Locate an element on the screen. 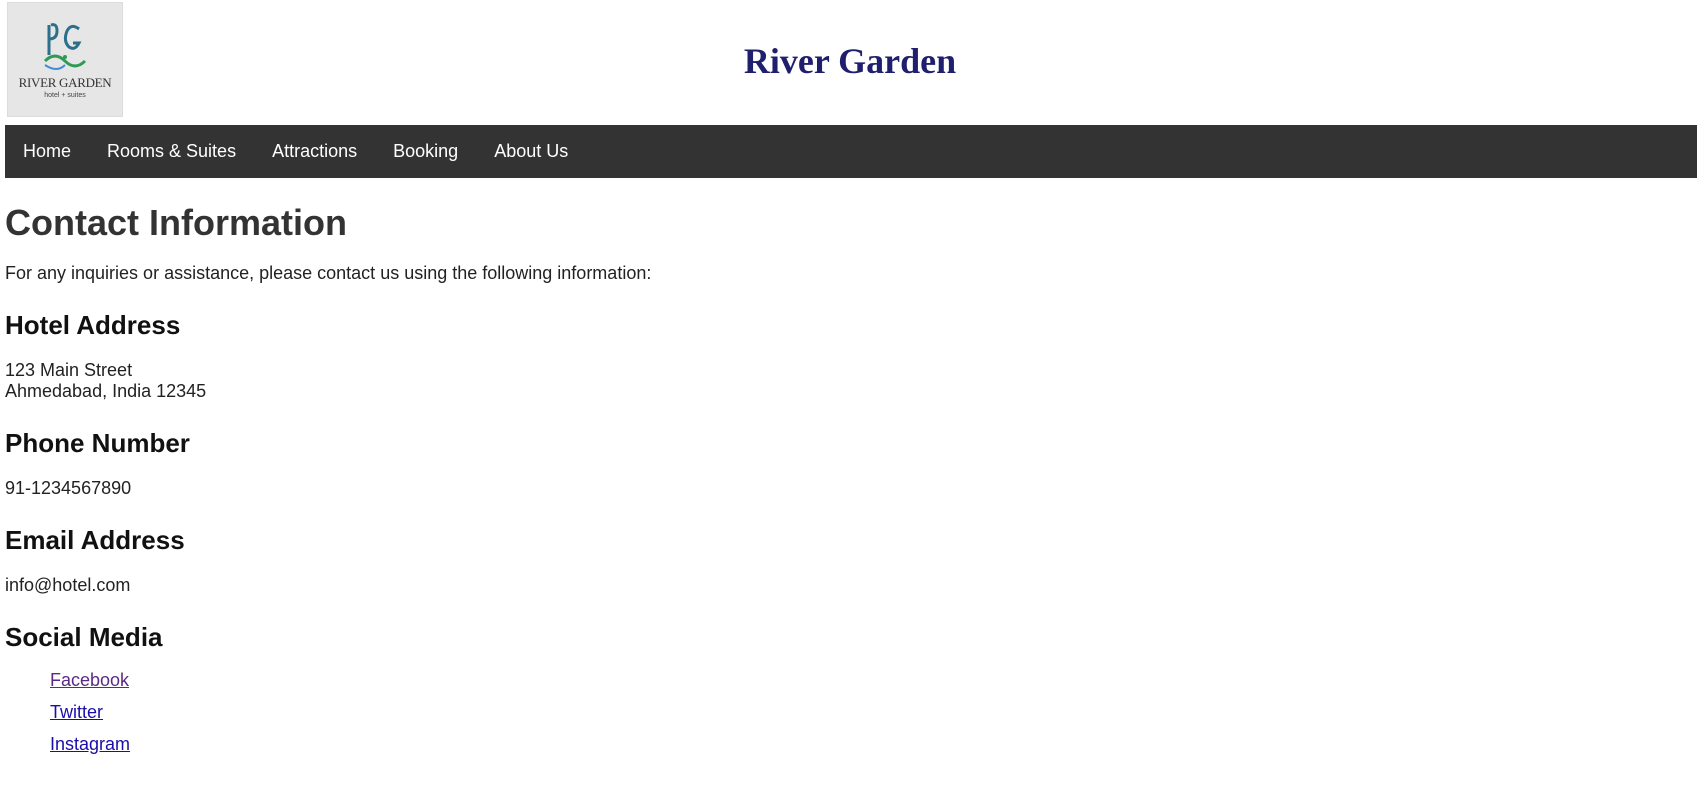 This screenshot has height=785, width=1700. list-item: Twitter is located at coordinates (872, 712).